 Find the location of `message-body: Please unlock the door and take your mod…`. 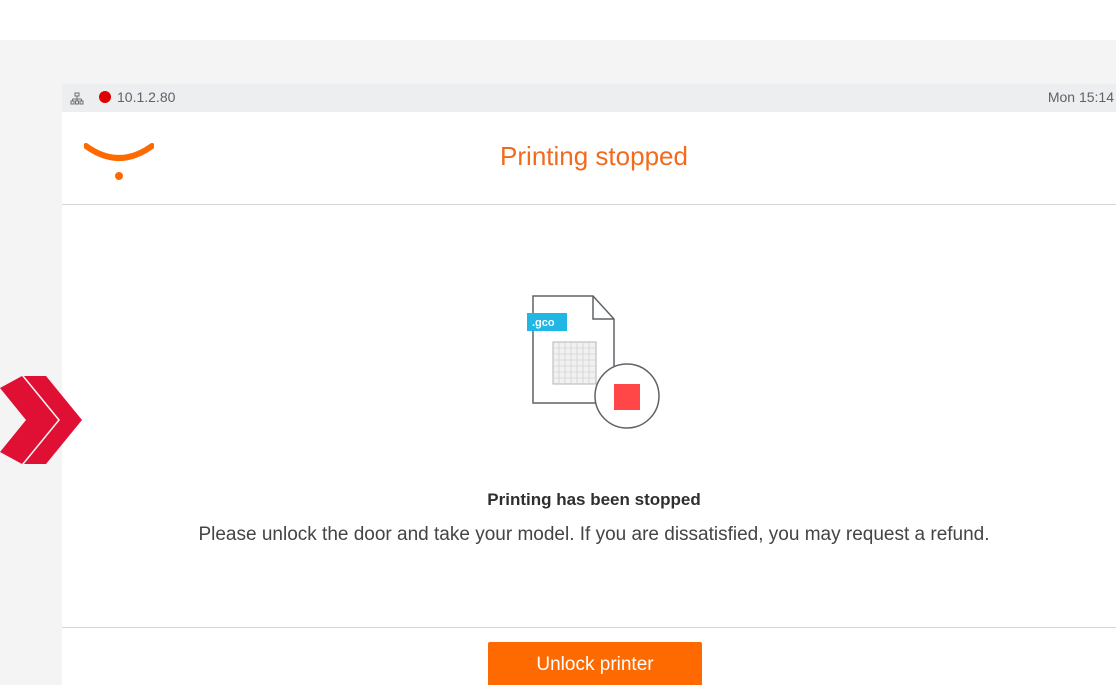

message-body: Please unlock the door and take your mod… is located at coordinates (594, 534).